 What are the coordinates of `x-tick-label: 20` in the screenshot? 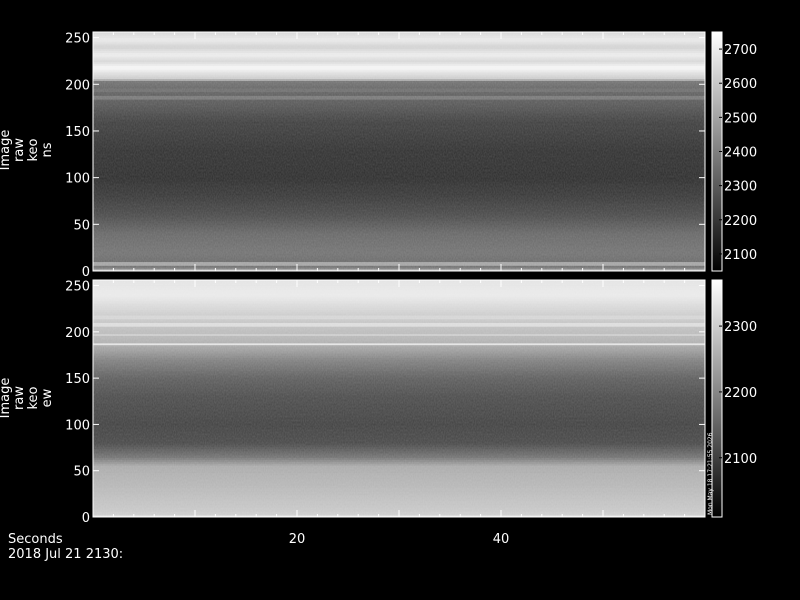 It's located at (297, 539).